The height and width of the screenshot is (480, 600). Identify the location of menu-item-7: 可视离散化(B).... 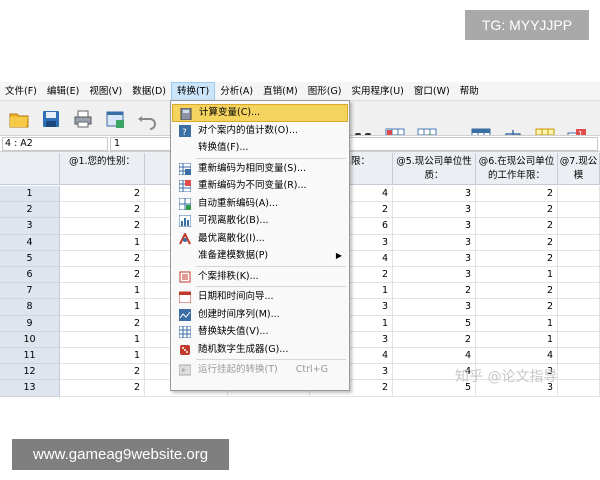
(260, 221).